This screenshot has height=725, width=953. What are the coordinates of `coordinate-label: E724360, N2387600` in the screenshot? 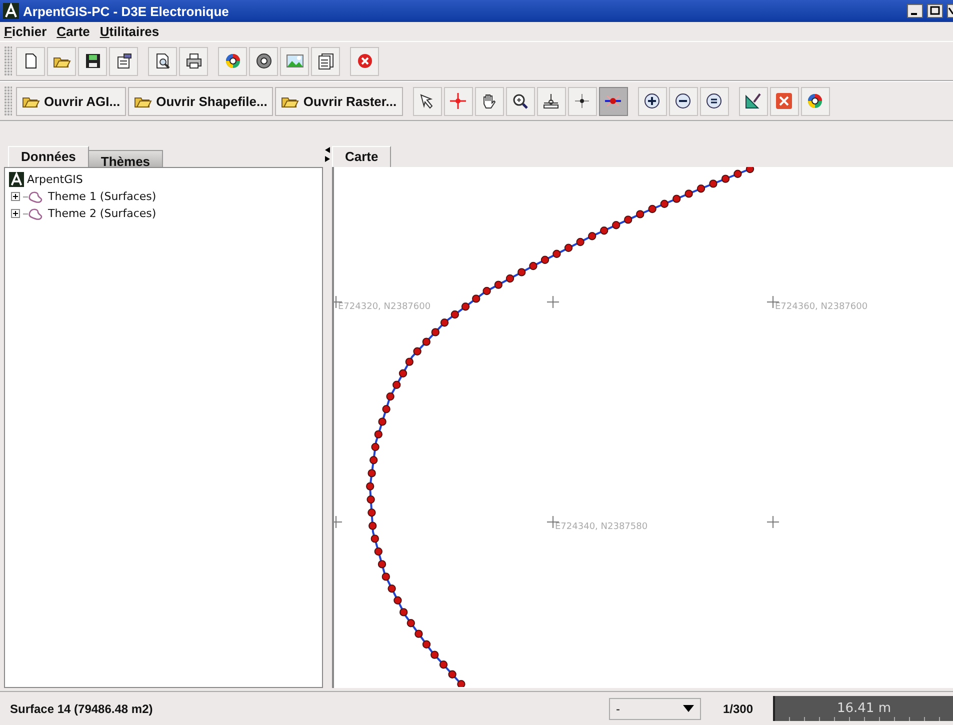 It's located at (821, 307).